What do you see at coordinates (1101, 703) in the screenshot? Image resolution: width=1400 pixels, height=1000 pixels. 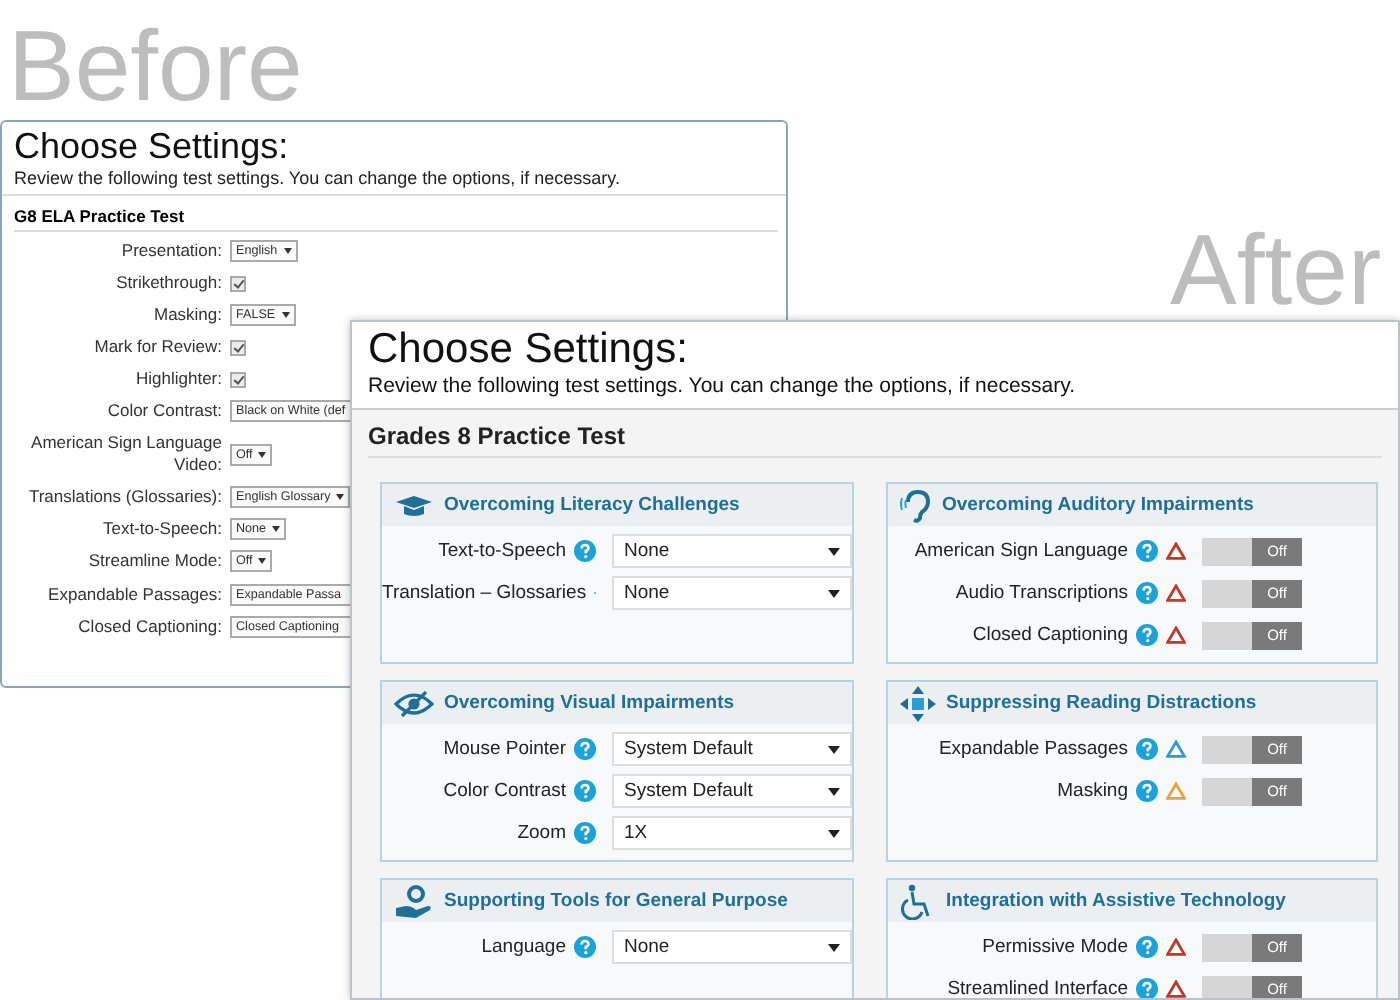 I see `panel-title: Suppressing Reading Distractions` at bounding box center [1101, 703].